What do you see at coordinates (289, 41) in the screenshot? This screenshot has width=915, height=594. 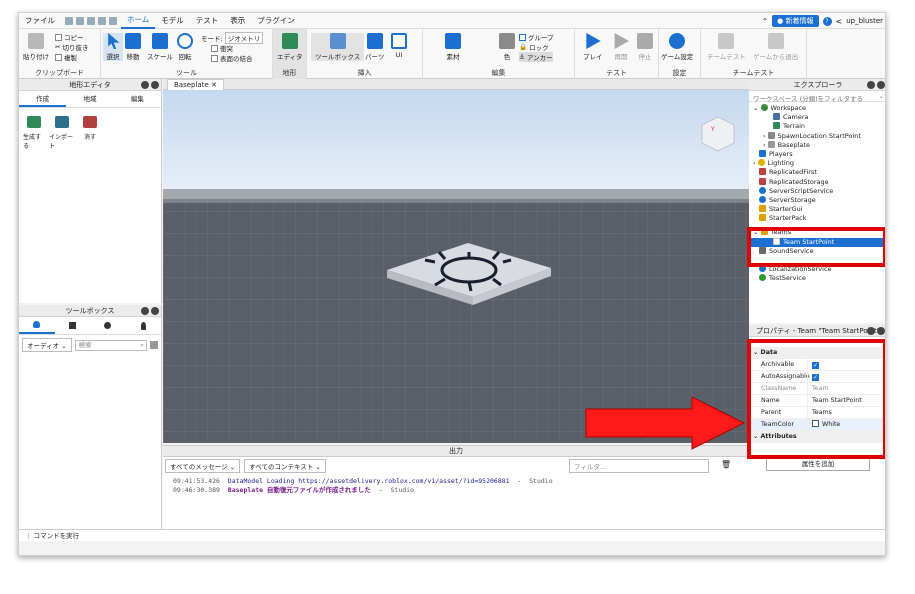 I see `terrain-icon` at bounding box center [289, 41].